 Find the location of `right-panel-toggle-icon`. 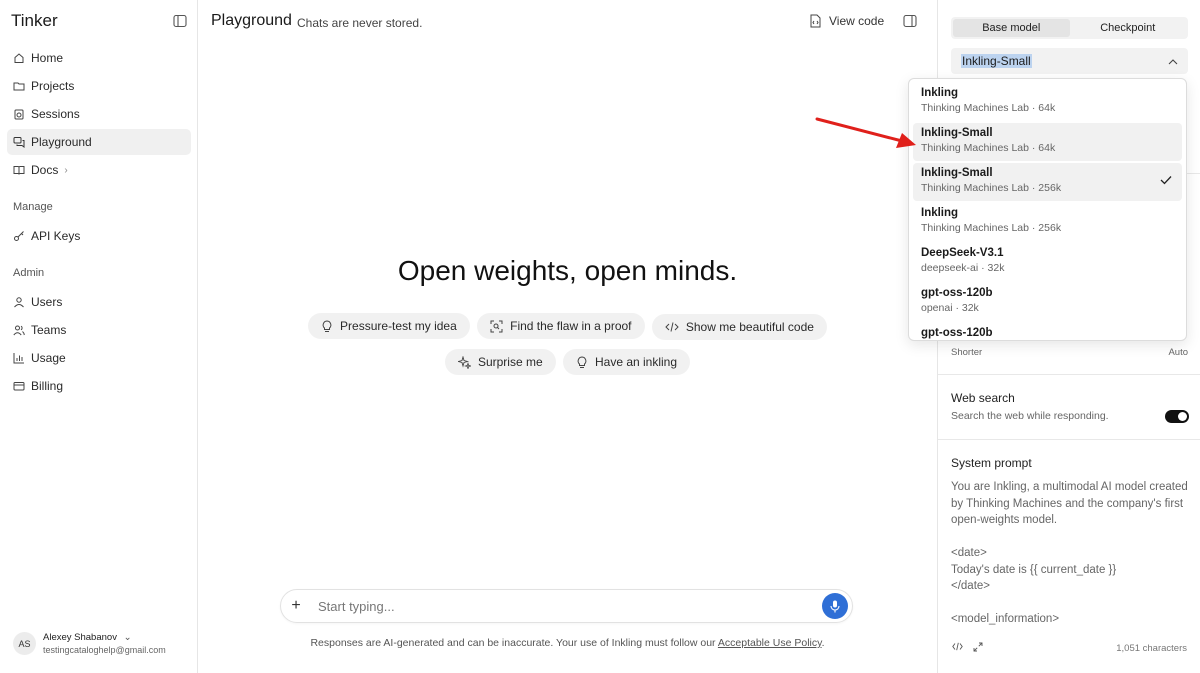

right-panel-toggle-icon is located at coordinates (910, 22).